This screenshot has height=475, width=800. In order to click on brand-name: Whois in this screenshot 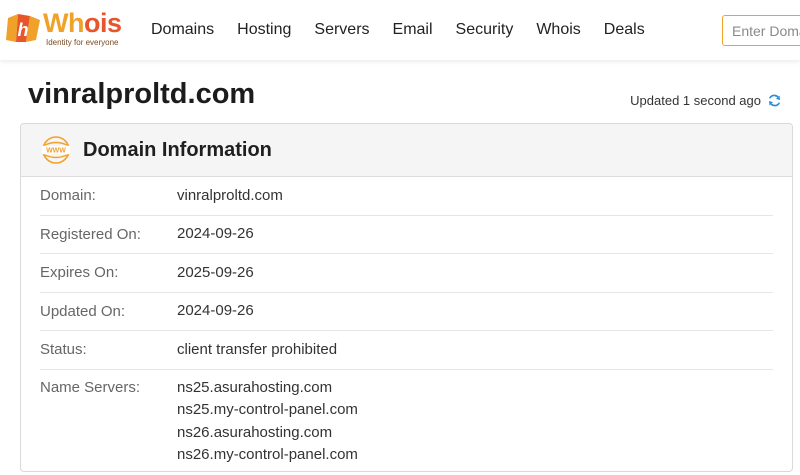, I will do `click(82, 23)`.